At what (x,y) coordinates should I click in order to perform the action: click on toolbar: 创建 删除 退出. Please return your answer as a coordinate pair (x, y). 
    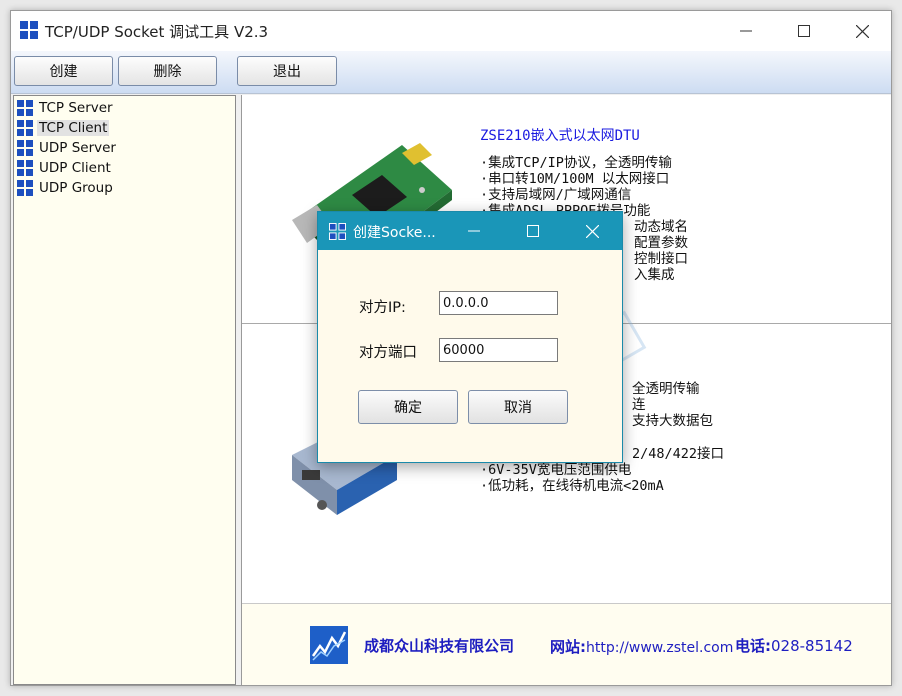
    Looking at the image, I should click on (451, 72).